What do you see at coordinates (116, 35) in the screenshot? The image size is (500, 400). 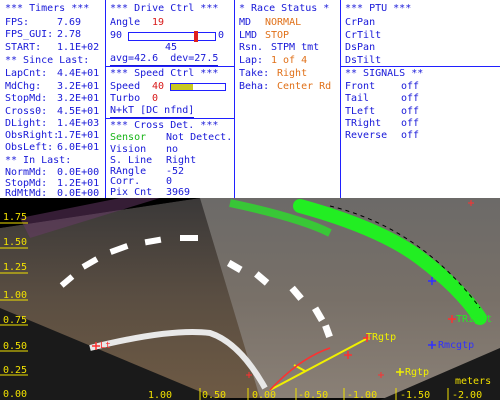 I see `angle-range-min: 90` at bounding box center [116, 35].